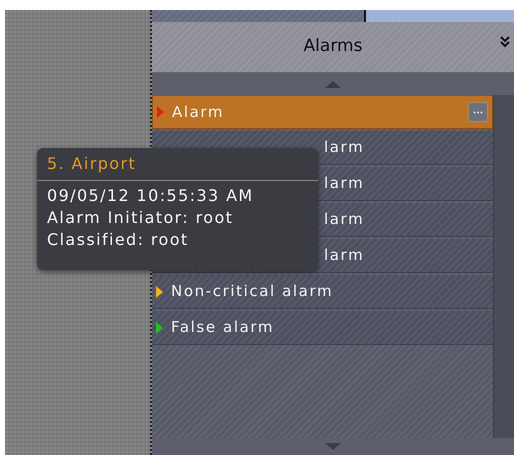  I want to click on alarm-row: False alarm, so click(322, 328).